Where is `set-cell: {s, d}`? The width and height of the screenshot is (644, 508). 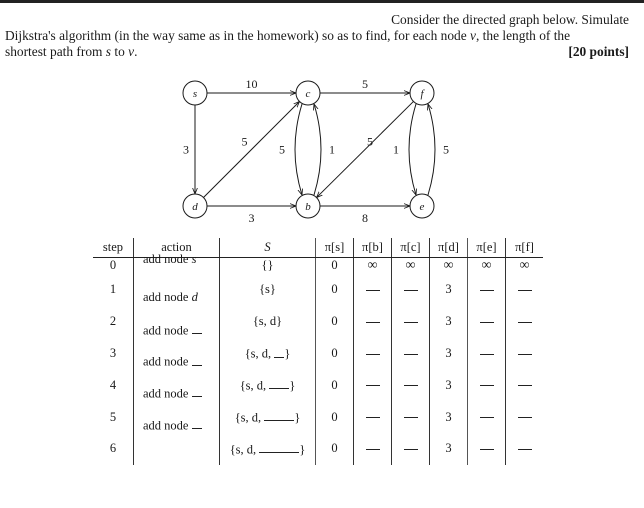 set-cell: {s, d} is located at coordinates (267, 321).